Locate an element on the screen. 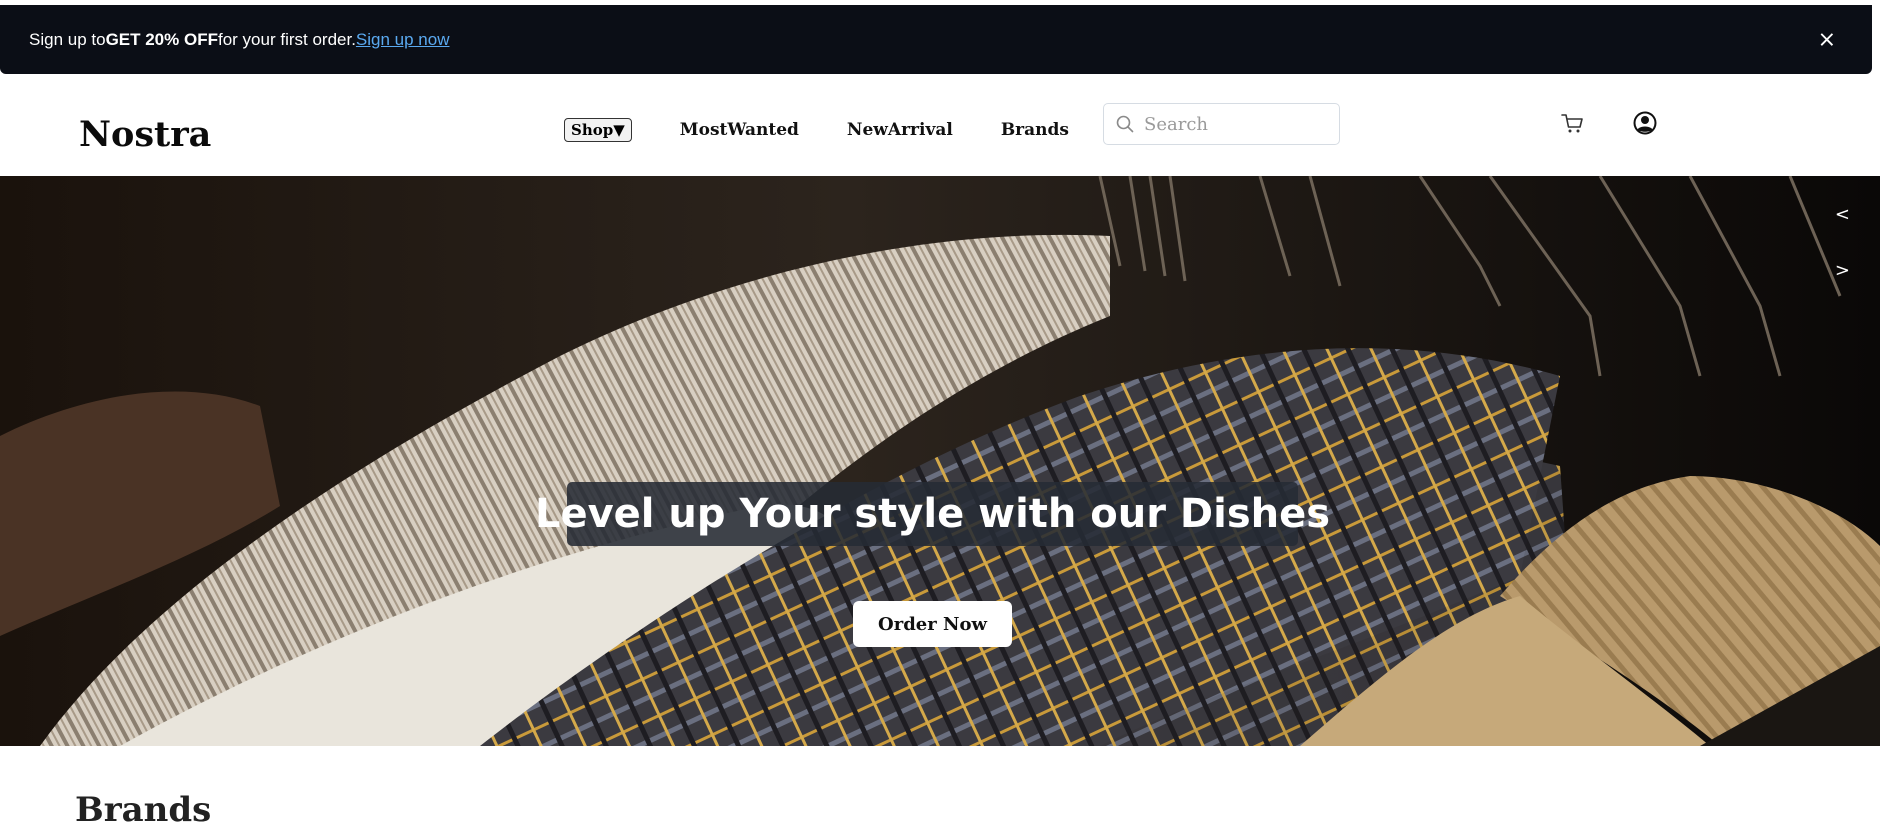 The width and height of the screenshot is (1880, 829). promo-discount: GET 20% OFF is located at coordinates (161, 39).